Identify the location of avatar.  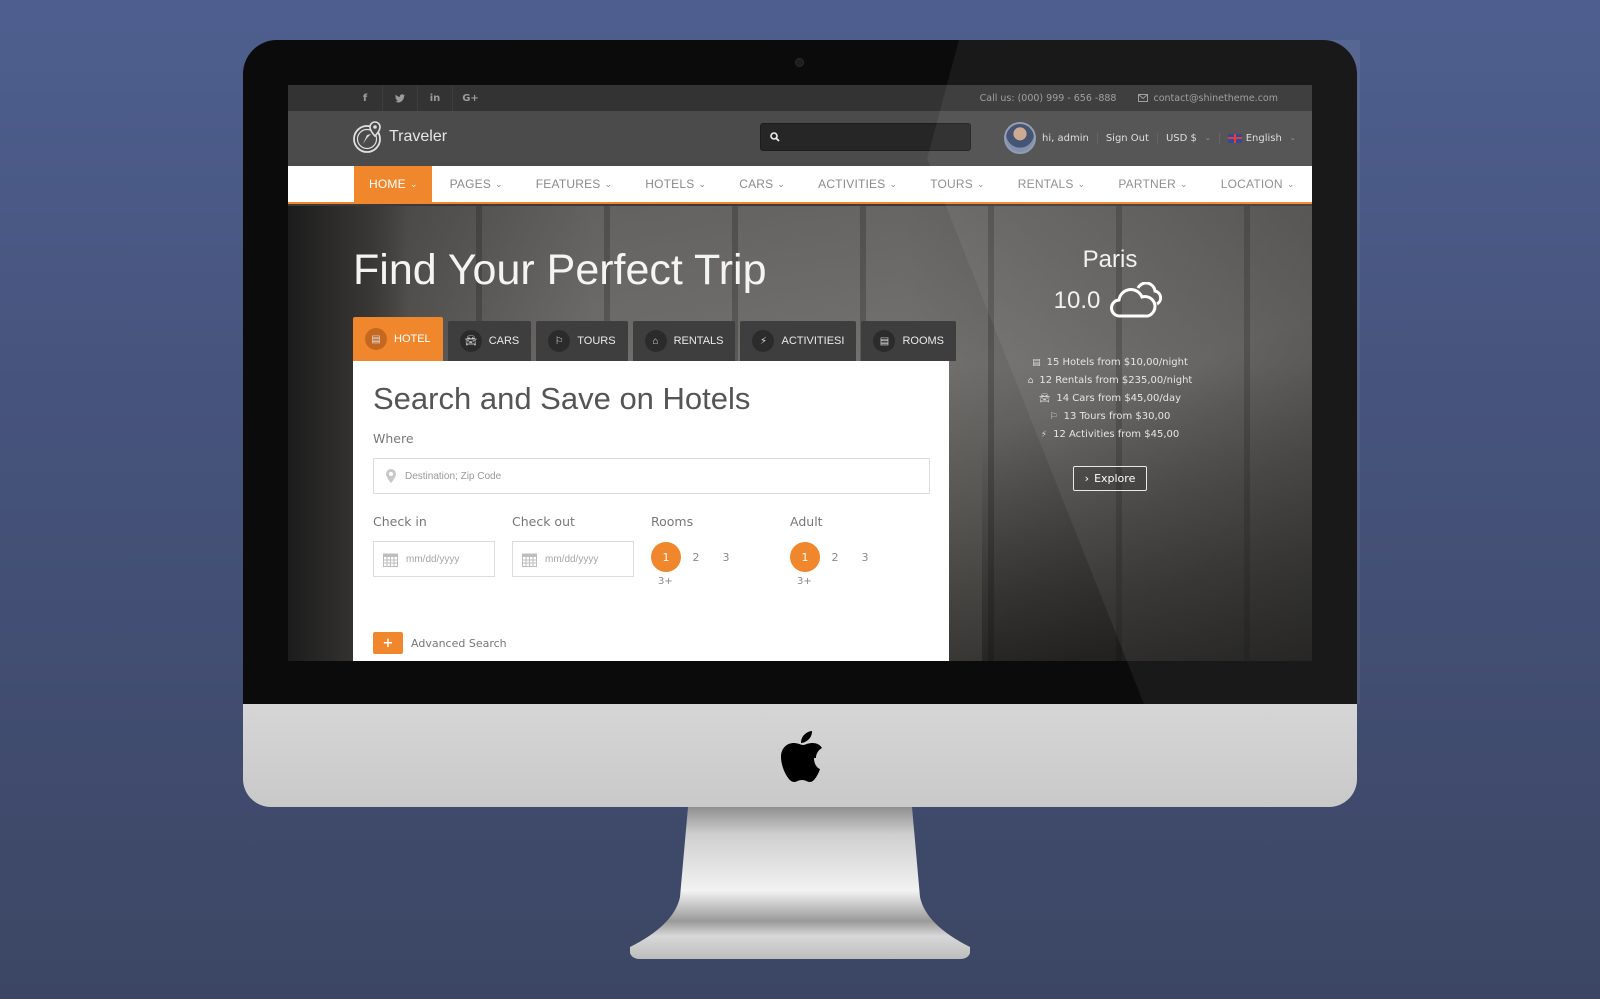
(1020, 138).